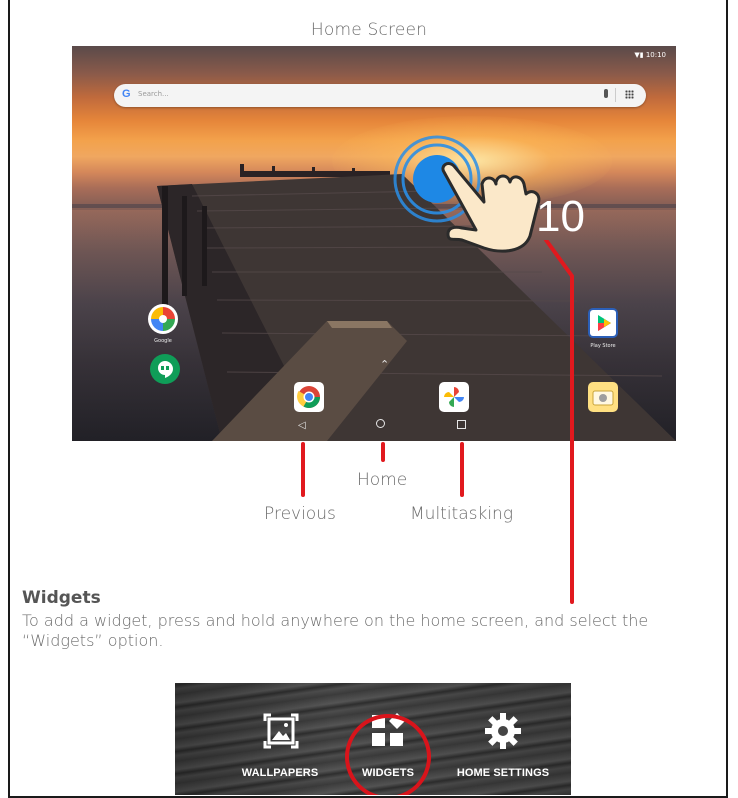 This screenshot has height=798, width=738. I want to click on wallpapers-option: WALLPAPERS, so click(280, 748).